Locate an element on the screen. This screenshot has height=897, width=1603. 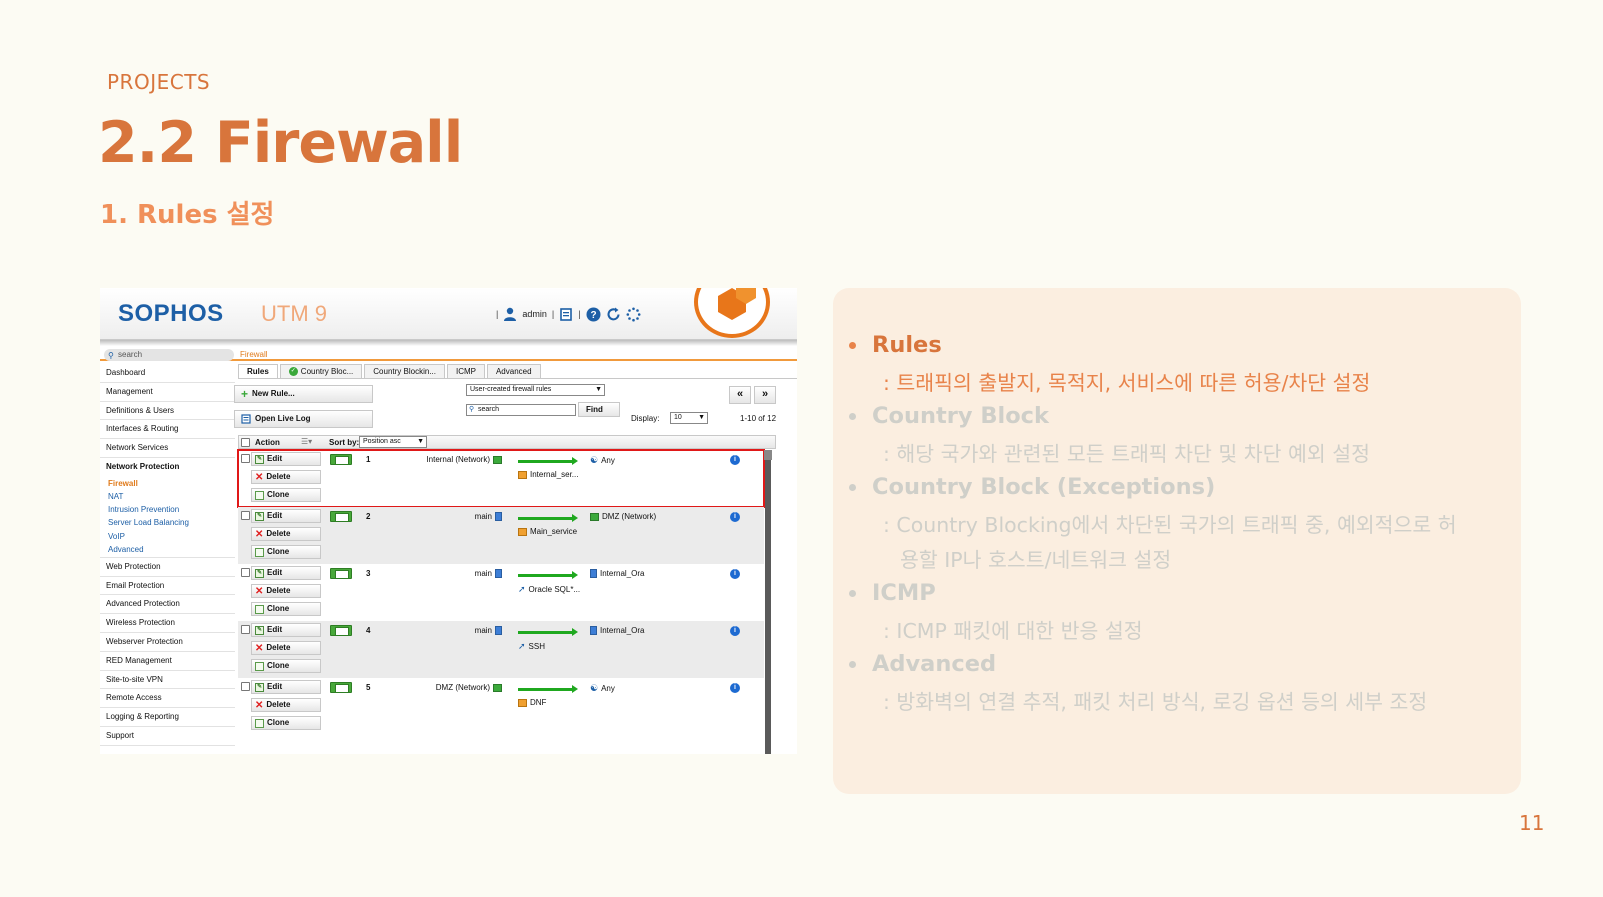
sidebar-item-webserver-protection: Webserver Protection is located at coordinates (167, 642).